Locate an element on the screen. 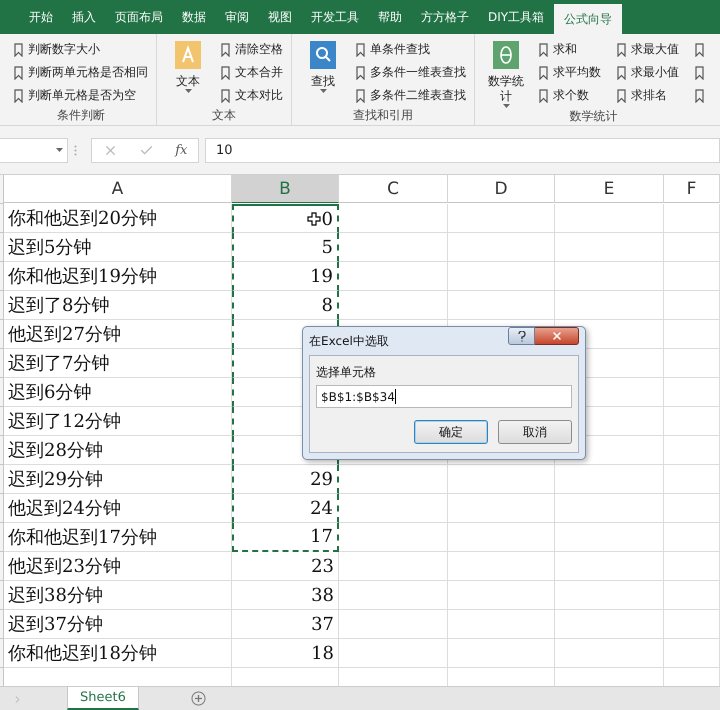 Image resolution: width=720 pixels, height=710 pixels. ribbon-command: 判断单元格是否为空 is located at coordinates (81, 95).